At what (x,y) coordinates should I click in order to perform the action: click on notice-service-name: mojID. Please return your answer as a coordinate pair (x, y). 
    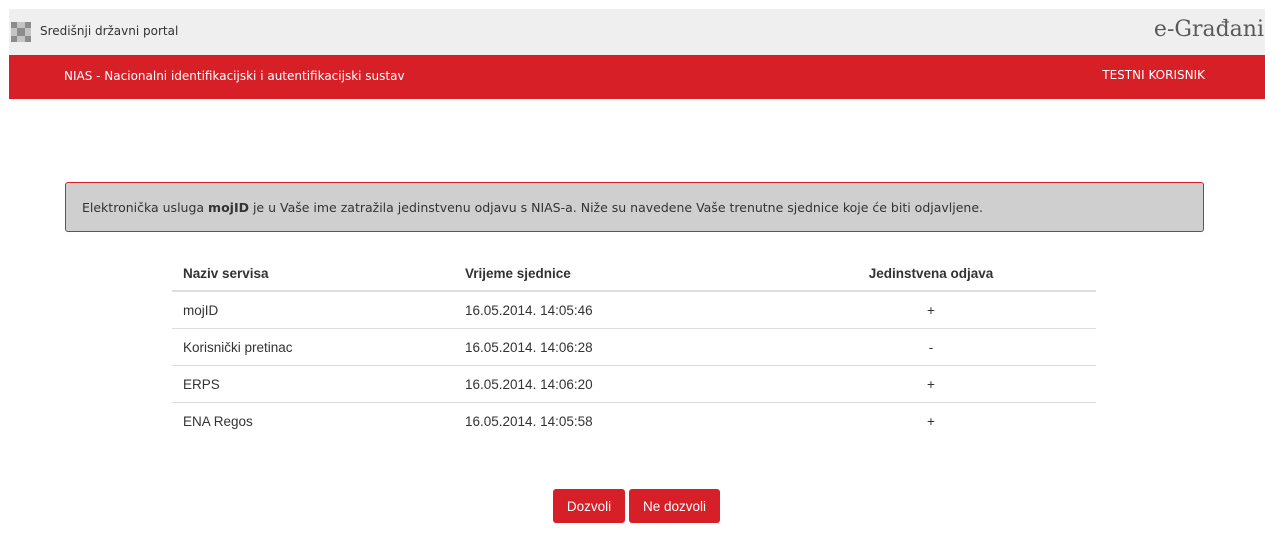
    Looking at the image, I should click on (228, 207).